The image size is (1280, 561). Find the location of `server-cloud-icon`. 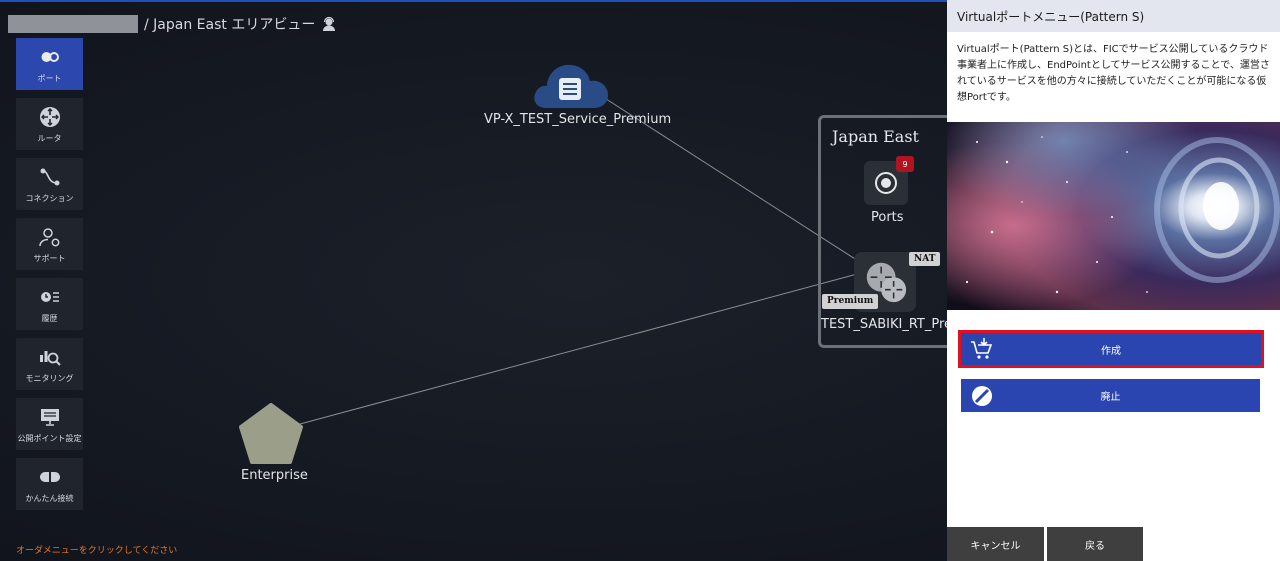

server-cloud-icon is located at coordinates (571, 86).